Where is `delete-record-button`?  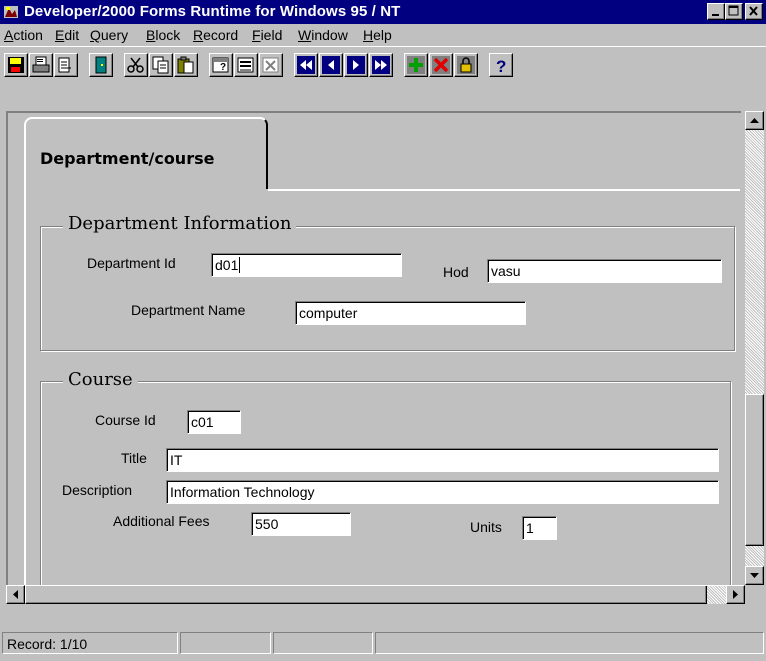
delete-record-button is located at coordinates (441, 65).